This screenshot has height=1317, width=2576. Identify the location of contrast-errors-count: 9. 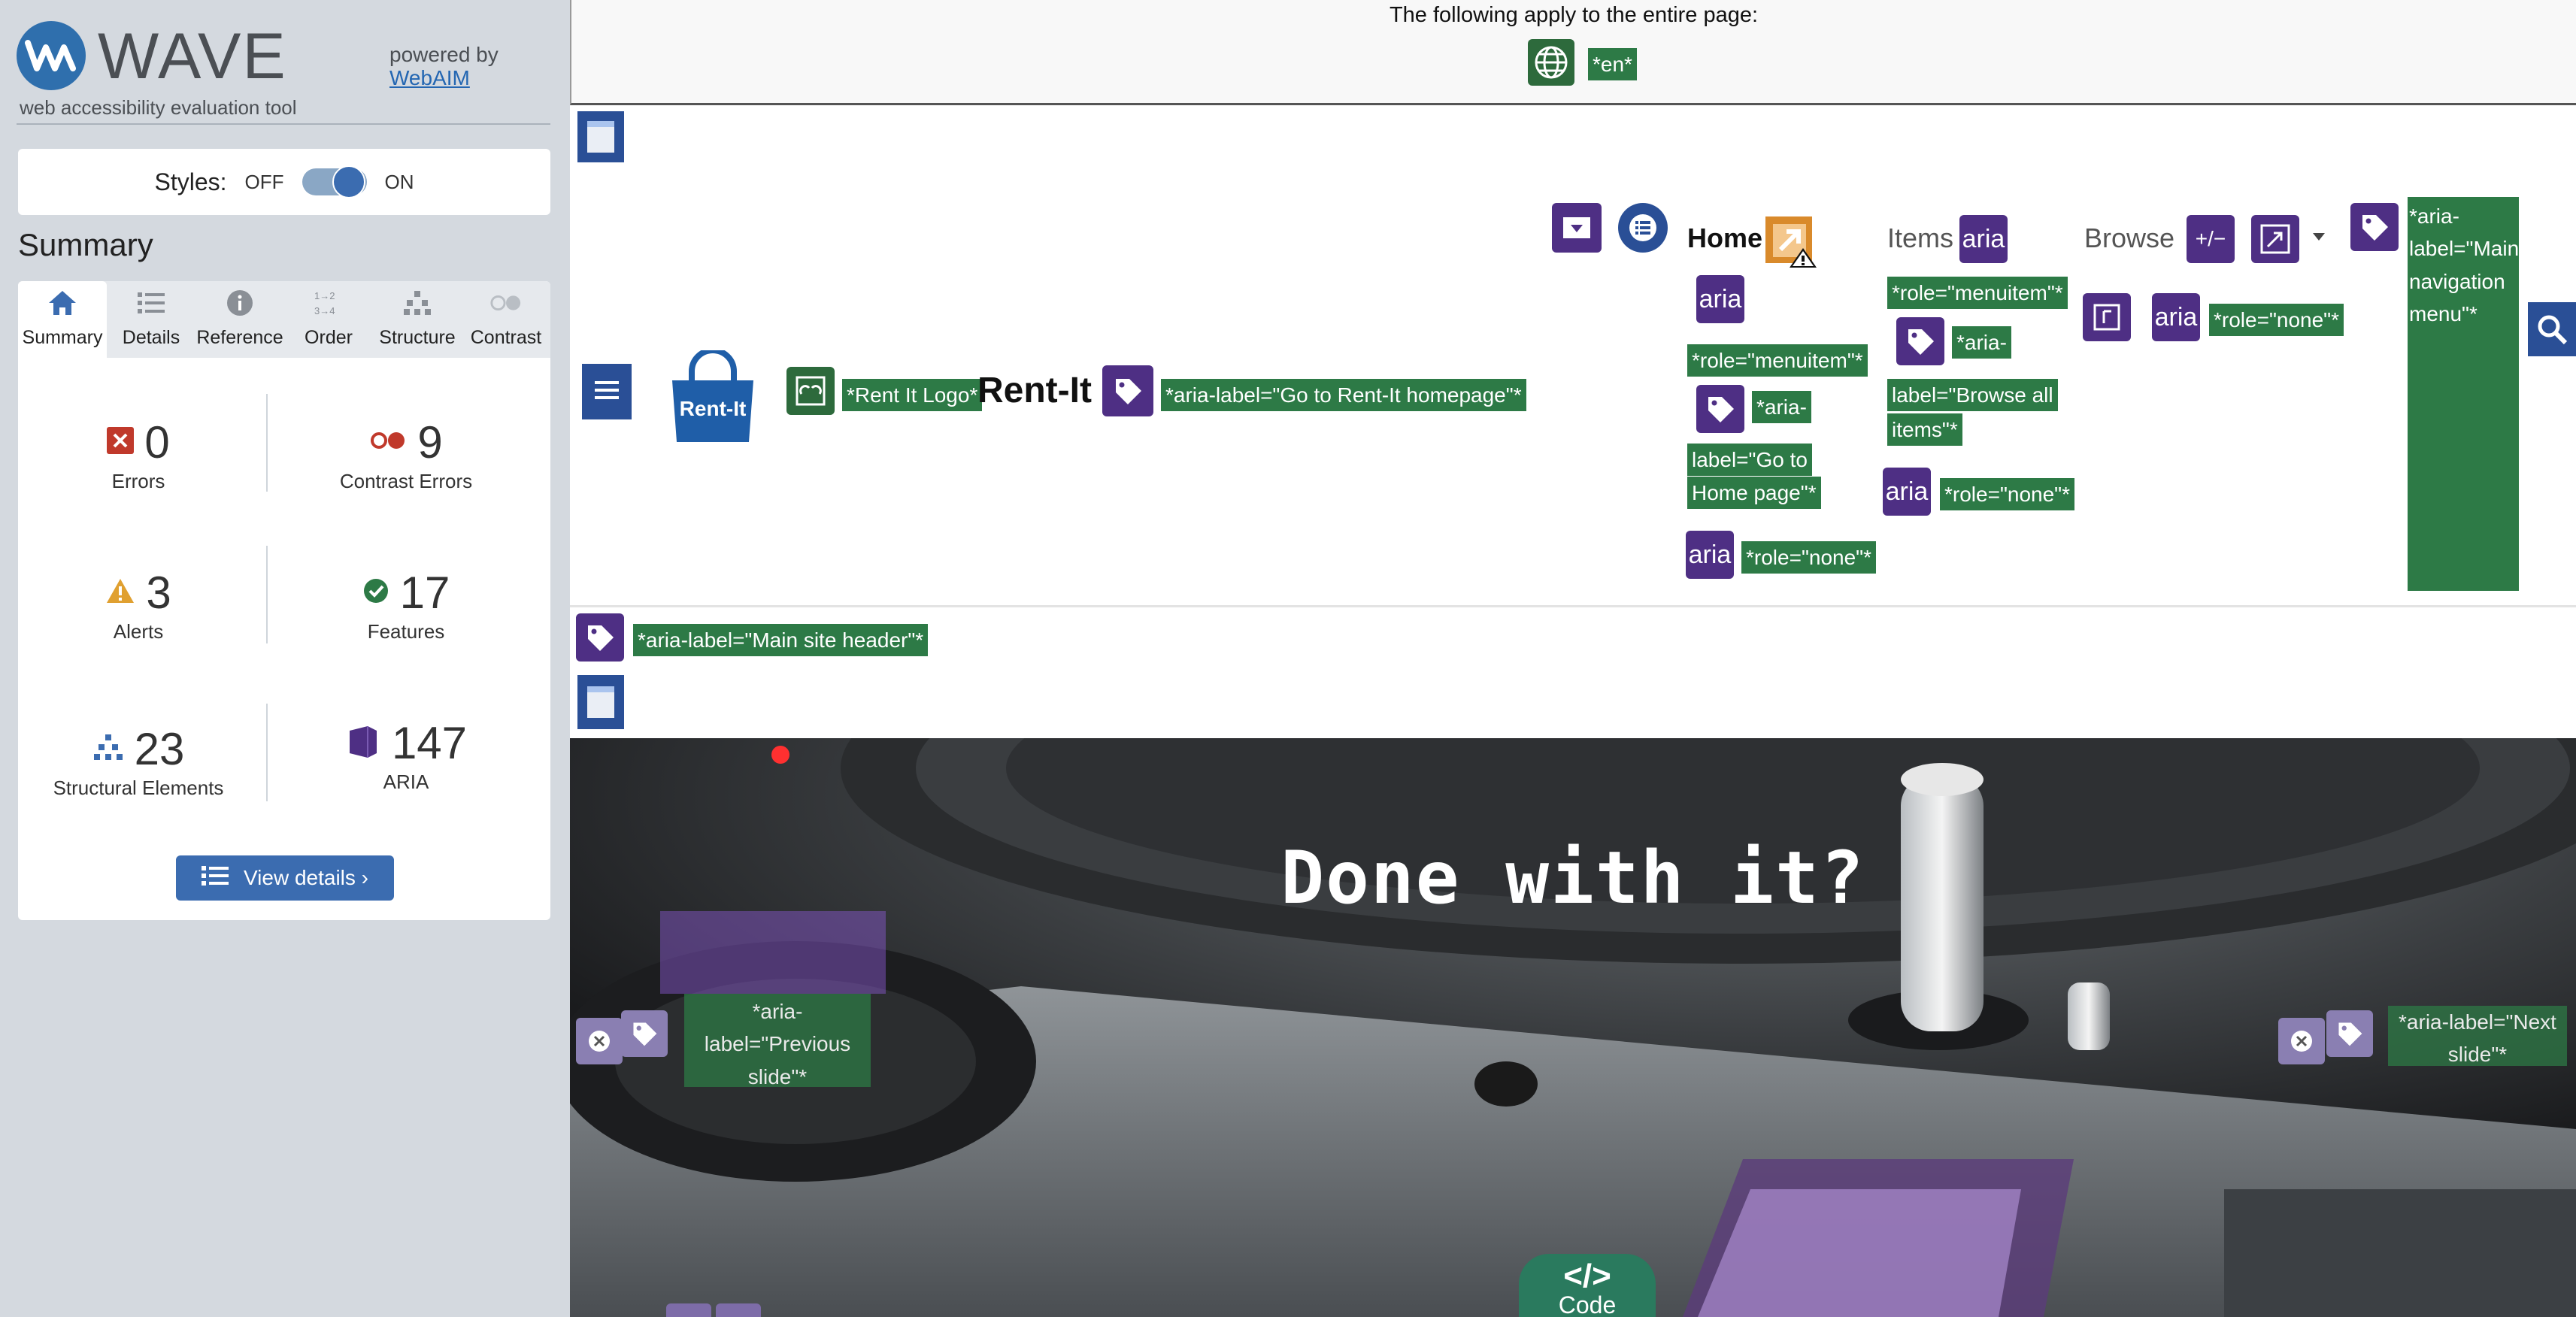
(430, 442).